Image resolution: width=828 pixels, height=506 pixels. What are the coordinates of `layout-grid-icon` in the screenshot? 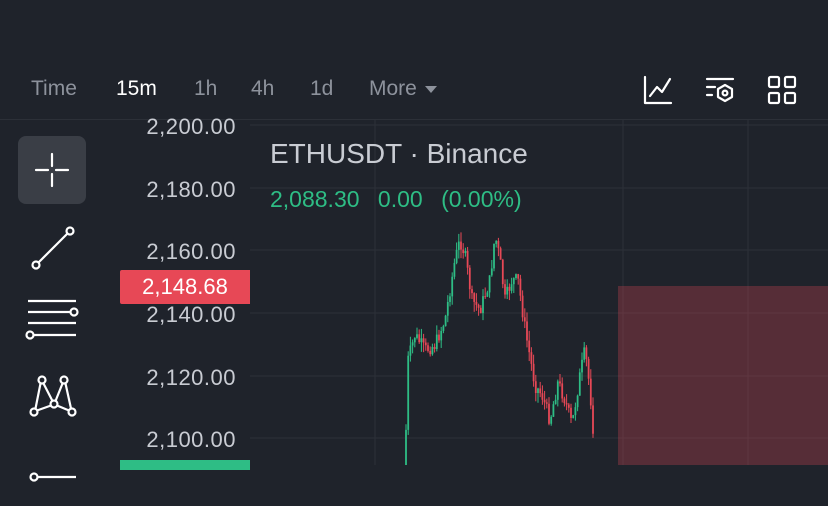 It's located at (782, 90).